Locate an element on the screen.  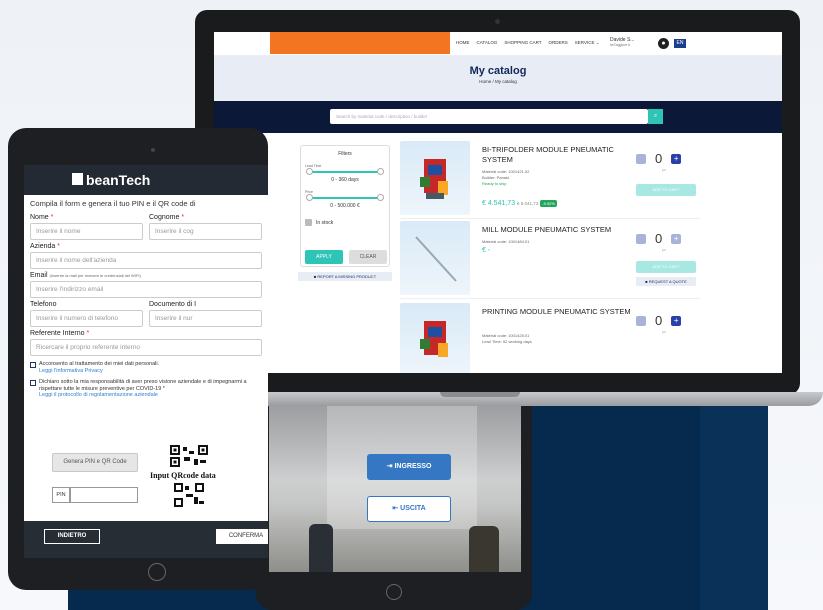
pin-label: PIN is located at coordinates (61, 495).